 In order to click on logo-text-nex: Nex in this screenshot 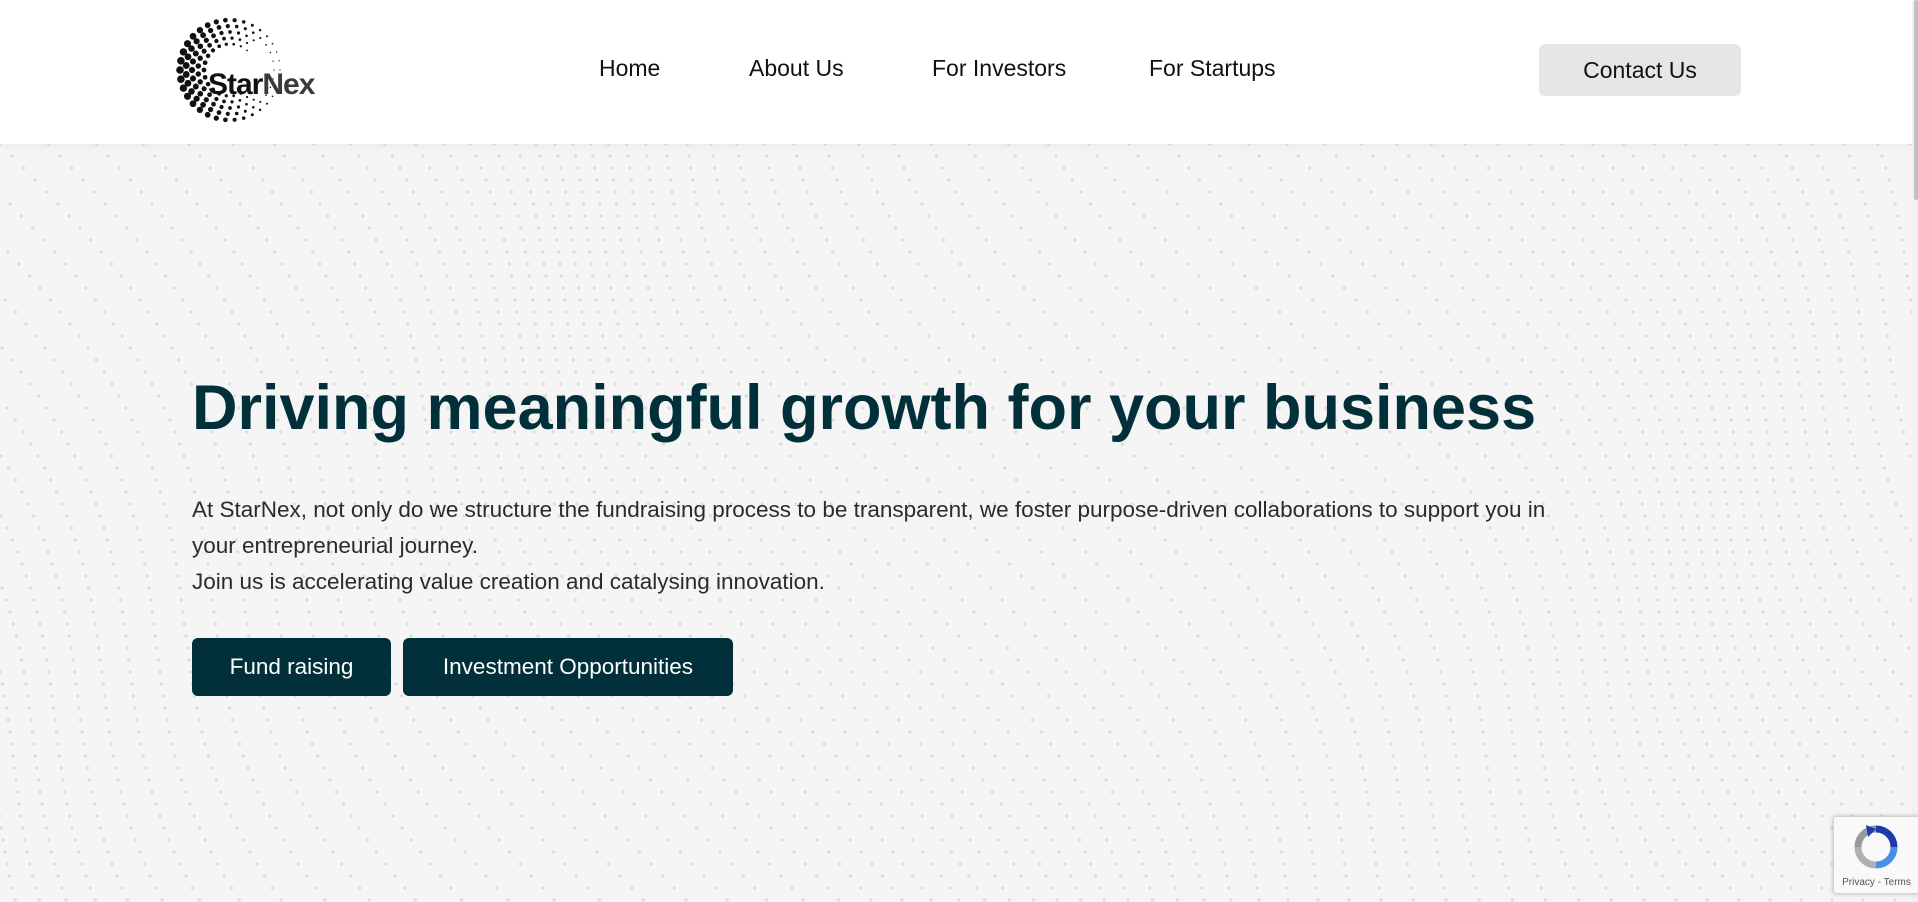, I will do `click(288, 84)`.